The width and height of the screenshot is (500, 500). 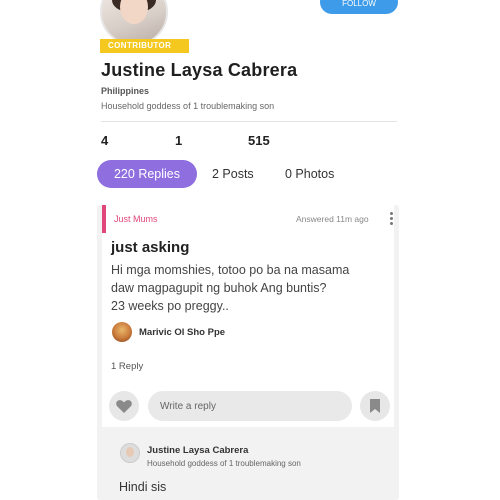 I want to click on question-body-line: 23 weeks po preggy.., so click(x=170, y=306).